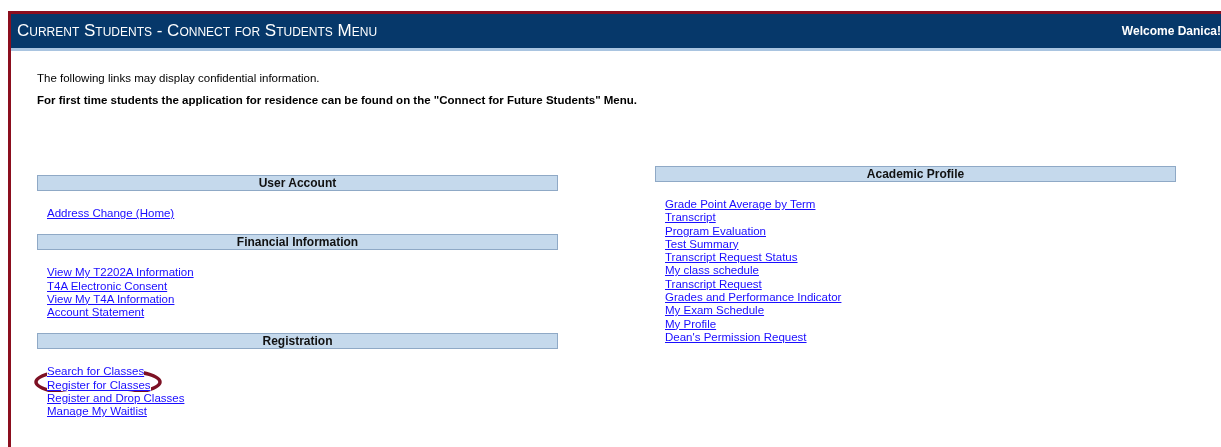 Image resolution: width=1221 pixels, height=447 pixels. What do you see at coordinates (297, 341) in the screenshot?
I see `section-header: Registration` at bounding box center [297, 341].